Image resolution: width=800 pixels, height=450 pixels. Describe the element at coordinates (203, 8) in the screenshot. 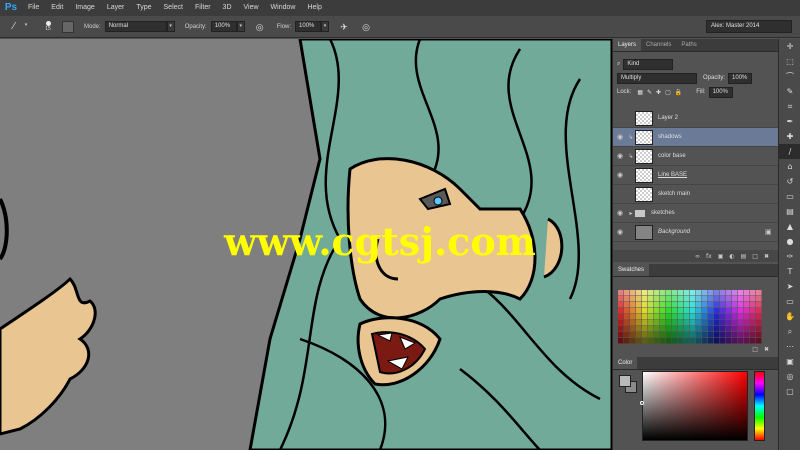

I see `menu-filter: Filter` at that location.